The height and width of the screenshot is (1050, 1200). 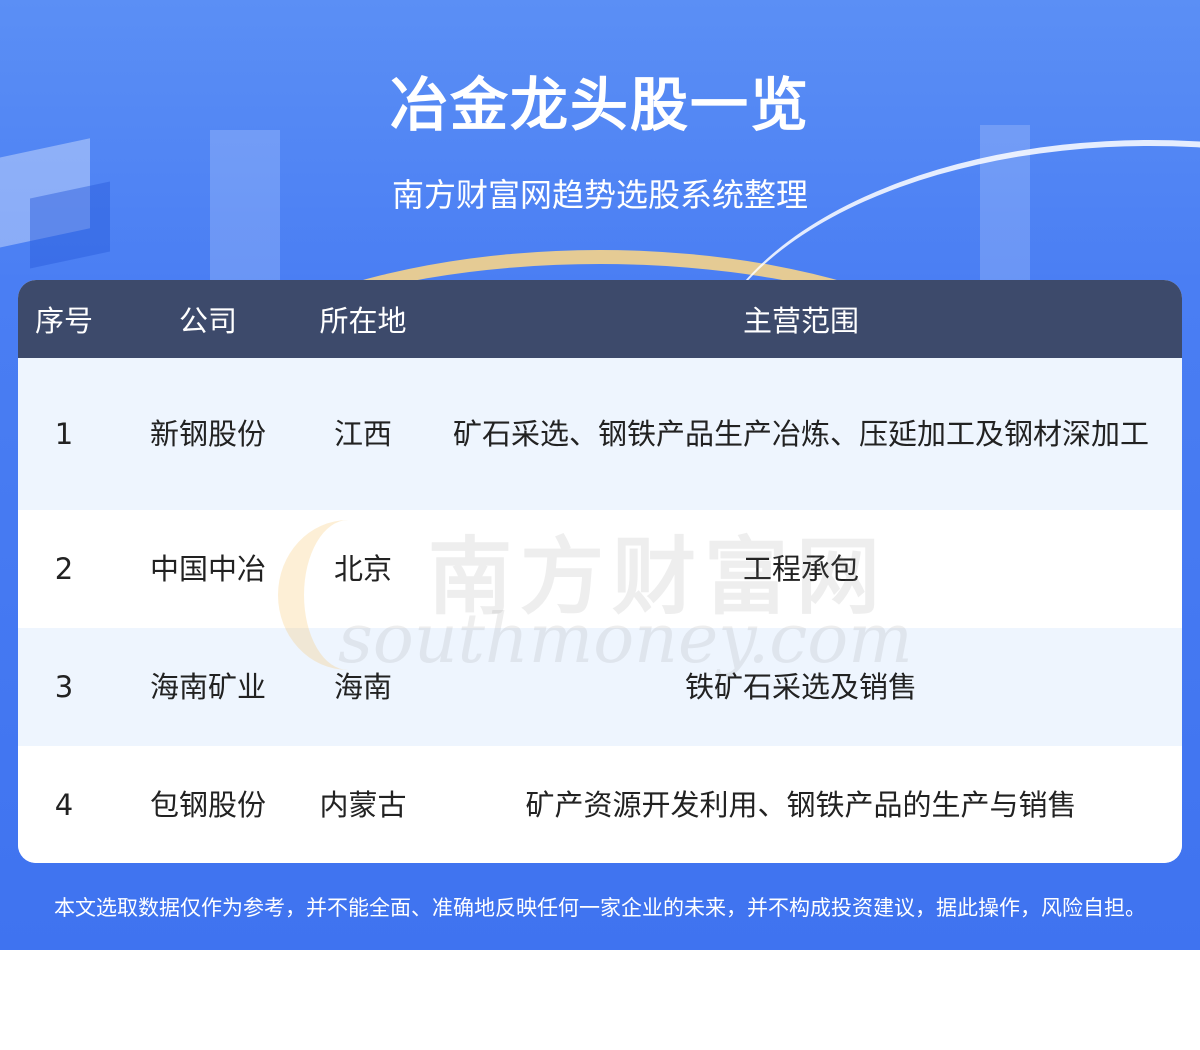 I want to click on cell-company: 新钢股份, so click(x=207, y=434).